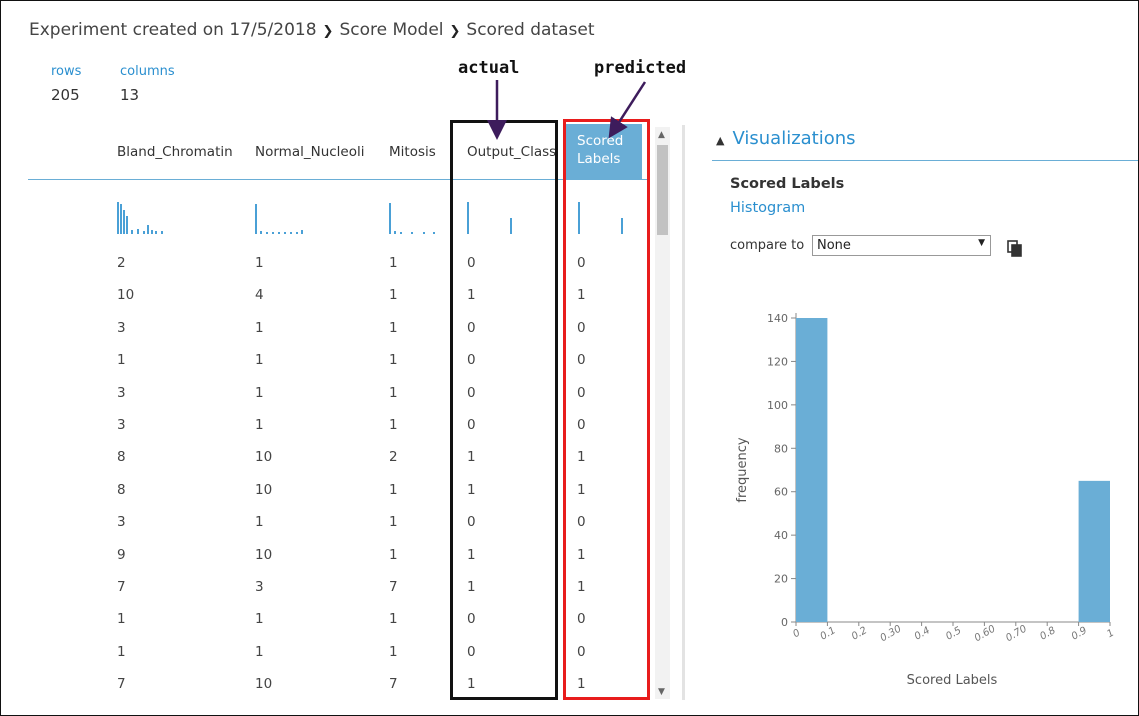 This screenshot has width=1139, height=716. Describe the element at coordinates (768, 208) in the screenshot. I see `chart-type-label: Histogram` at that location.